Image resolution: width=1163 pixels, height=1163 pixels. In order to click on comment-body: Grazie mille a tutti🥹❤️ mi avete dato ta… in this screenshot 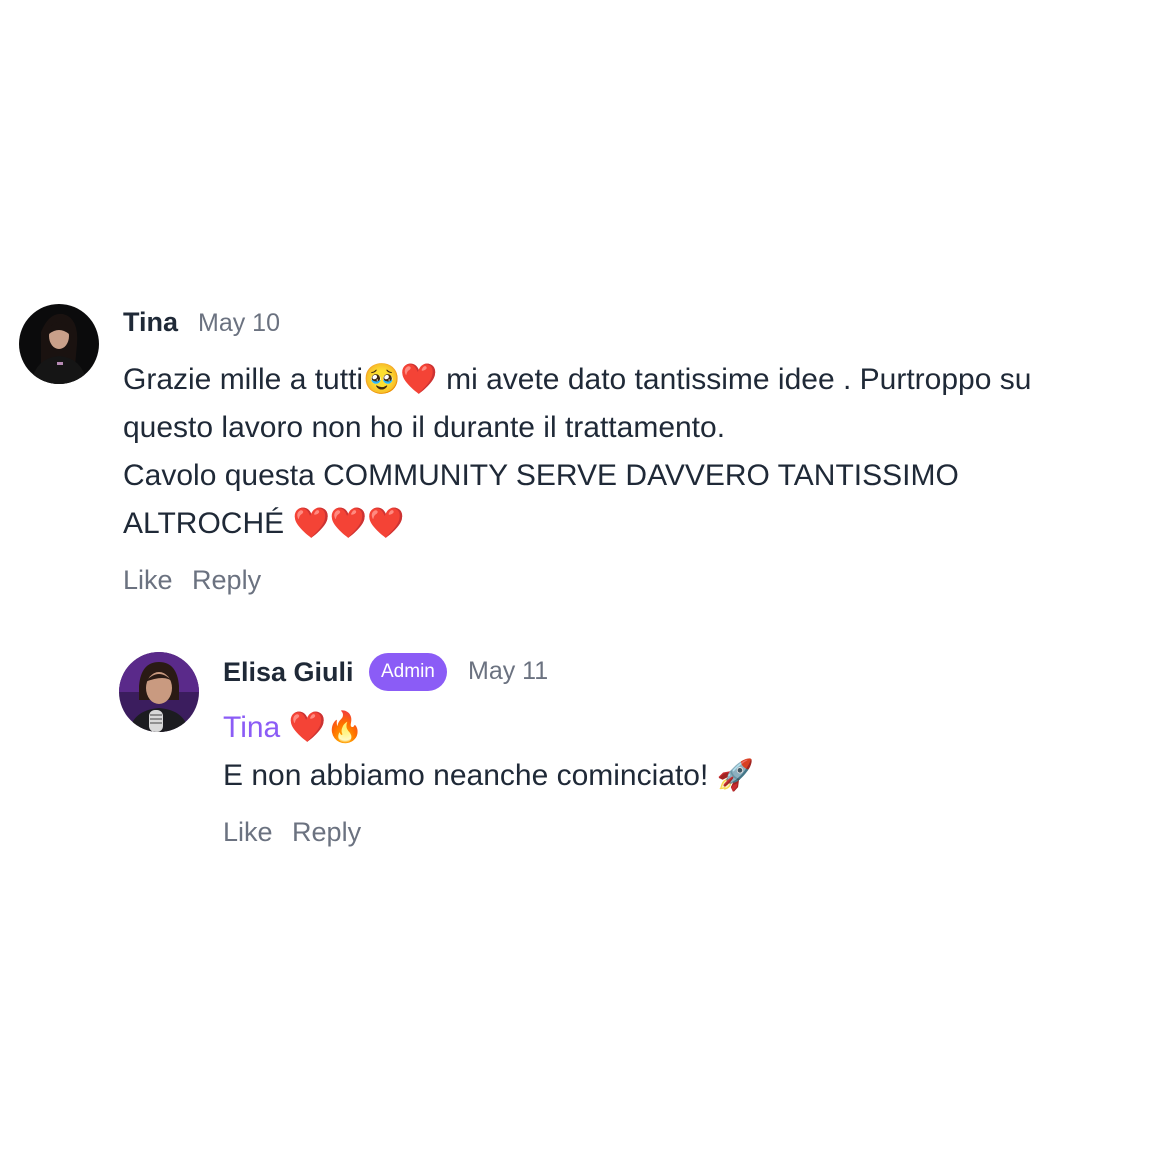, I will do `click(577, 452)`.